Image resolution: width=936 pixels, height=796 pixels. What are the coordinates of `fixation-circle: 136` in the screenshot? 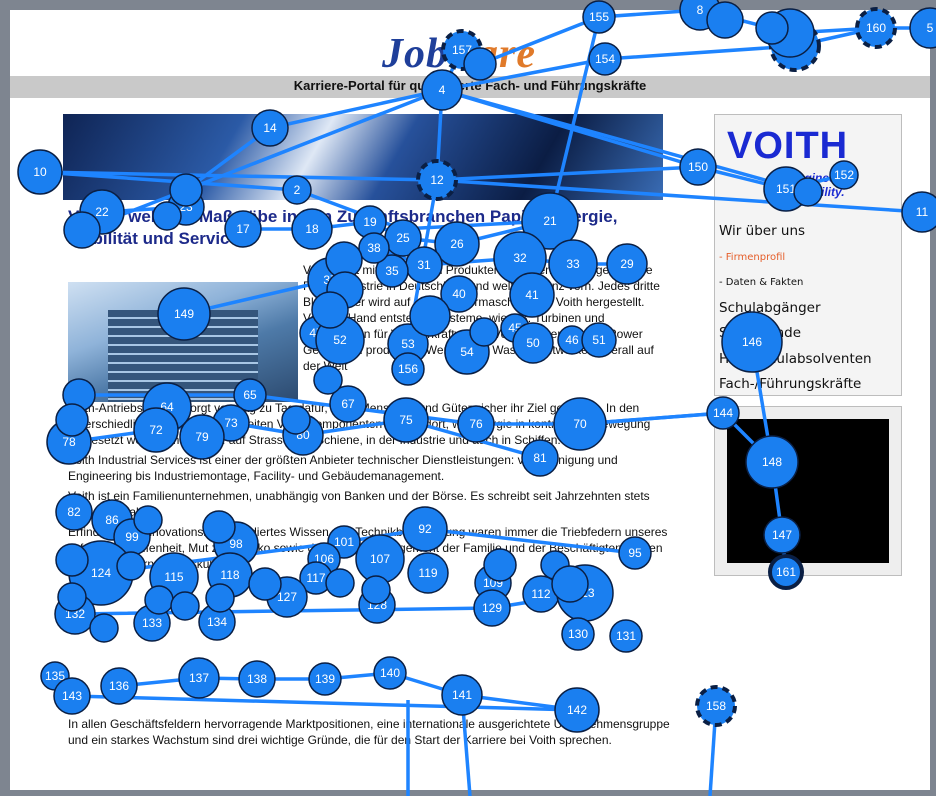 It's located at (119, 686).